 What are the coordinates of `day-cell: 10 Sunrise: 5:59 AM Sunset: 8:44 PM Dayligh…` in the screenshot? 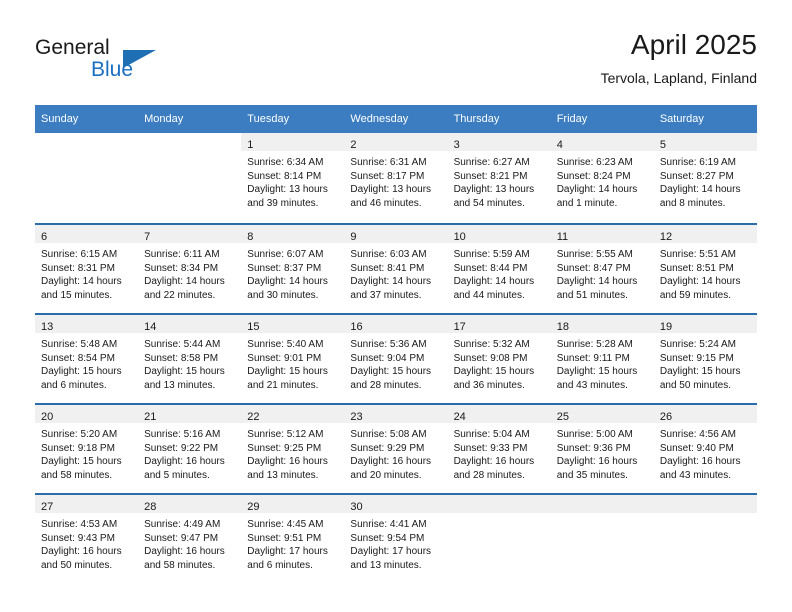 It's located at (499, 268).